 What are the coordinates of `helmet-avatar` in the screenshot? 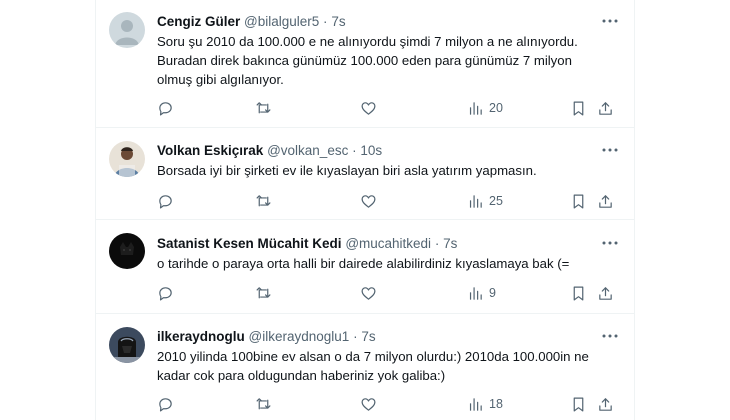 It's located at (127, 345).